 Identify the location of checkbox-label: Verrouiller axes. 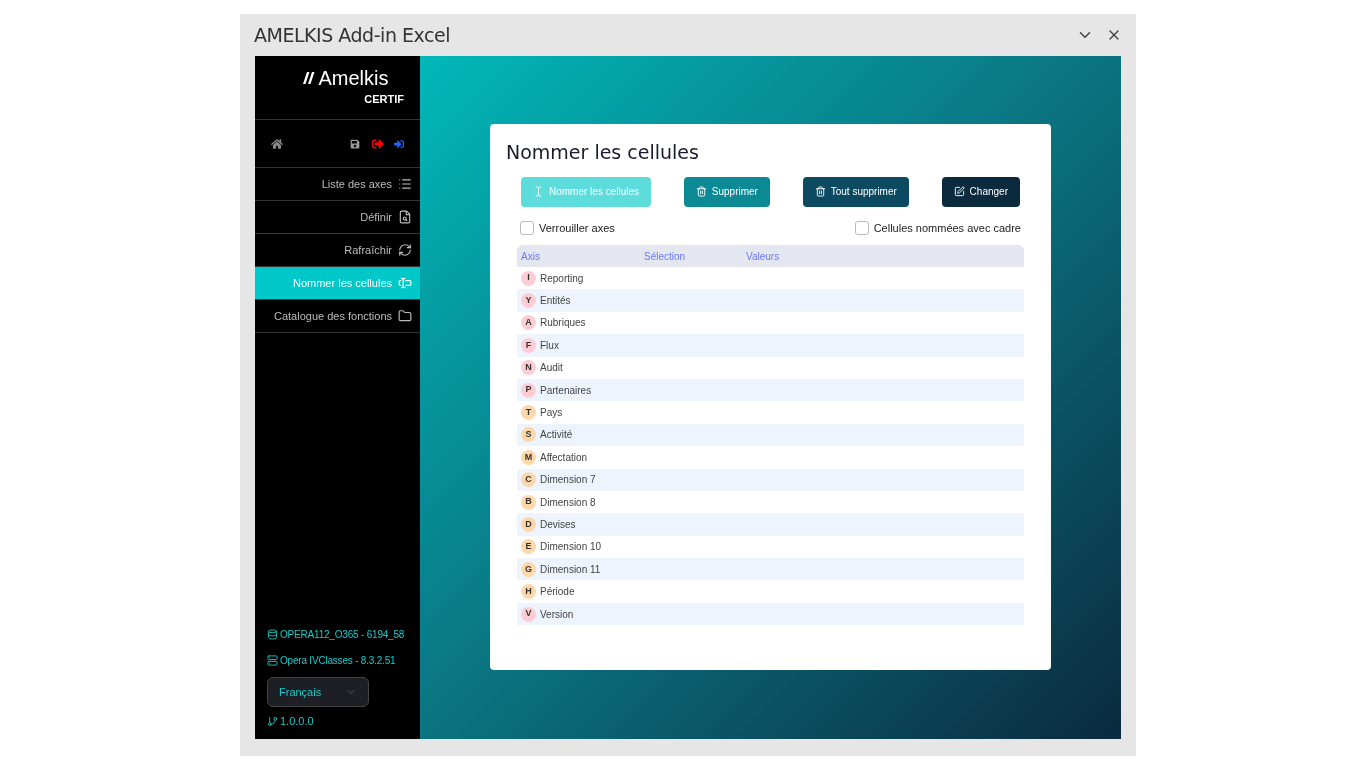
(577, 228).